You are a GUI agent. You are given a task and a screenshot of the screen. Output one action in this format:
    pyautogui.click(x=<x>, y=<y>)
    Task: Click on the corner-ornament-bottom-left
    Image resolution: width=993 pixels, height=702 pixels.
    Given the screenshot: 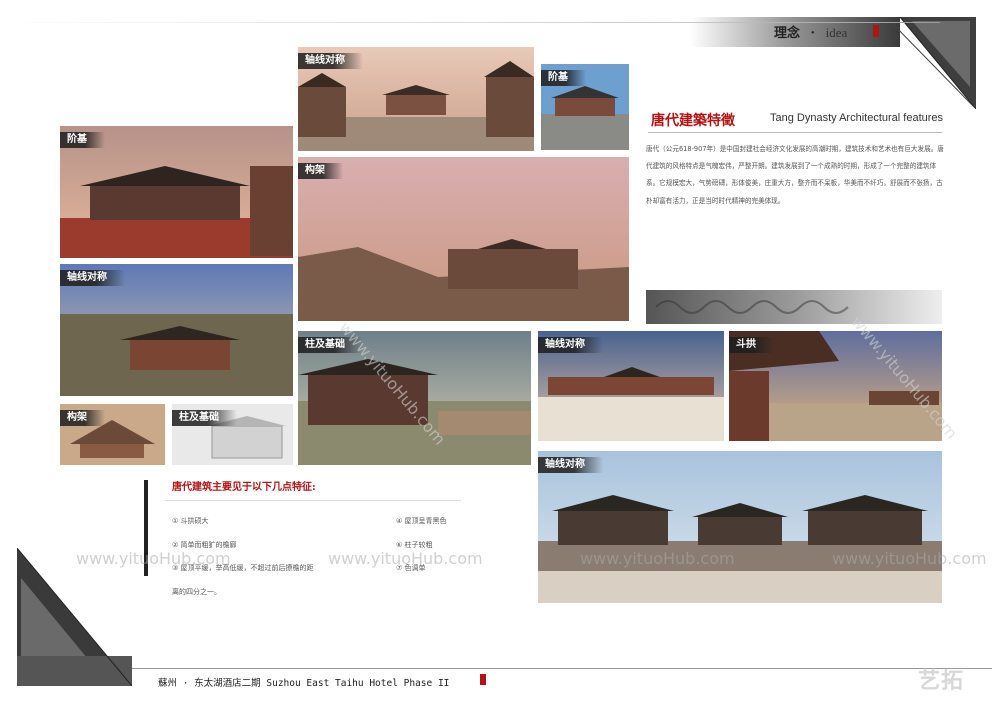 What is the action you would take?
    pyautogui.click(x=74, y=617)
    